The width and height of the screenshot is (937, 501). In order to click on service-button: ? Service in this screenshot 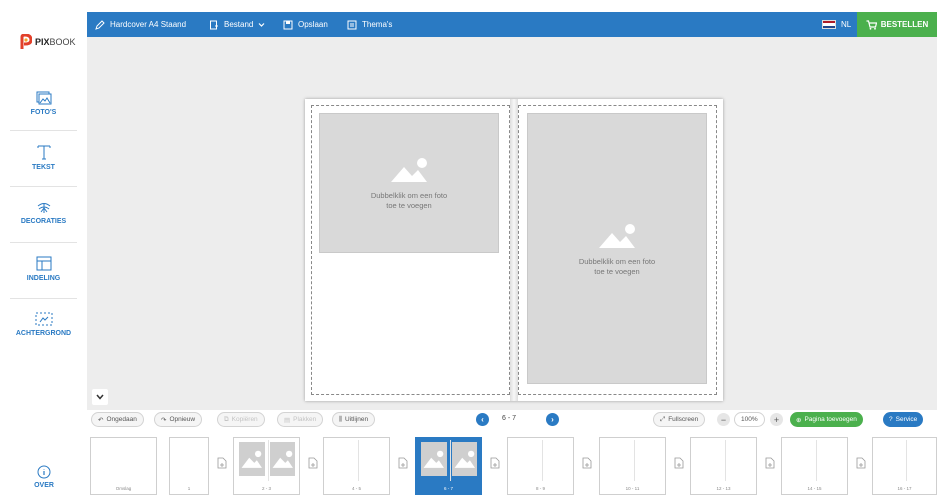, I will do `click(903, 419)`.